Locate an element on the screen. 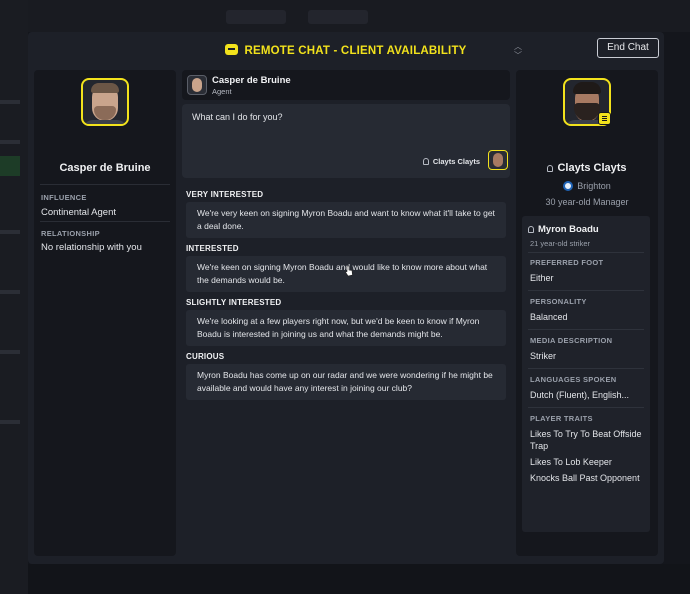 This screenshot has width=690, height=594. player-subtitle: 21 year-old striker is located at coordinates (560, 243).